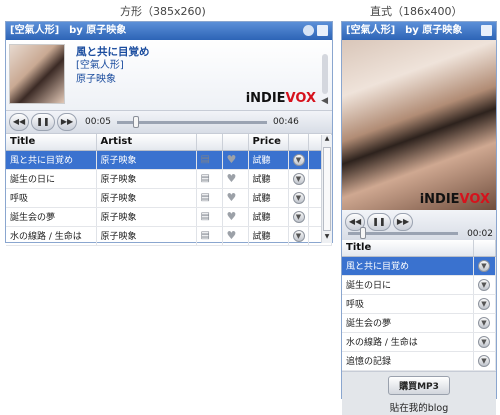  I want to click on row-title: 誕生会の夢, so click(51, 217).